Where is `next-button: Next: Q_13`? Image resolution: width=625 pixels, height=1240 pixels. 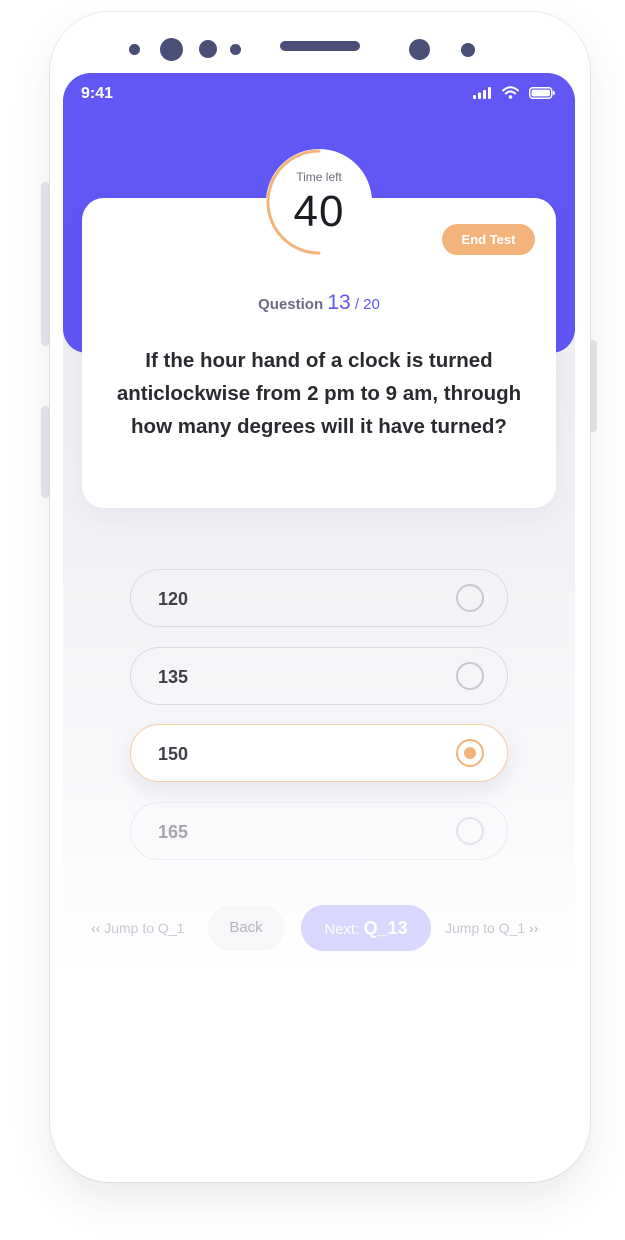
next-button: Next: Q_13 is located at coordinates (366, 928).